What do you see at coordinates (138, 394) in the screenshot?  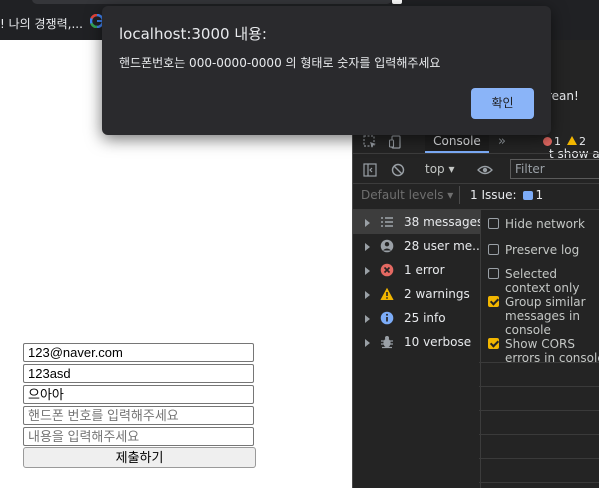 I see `name-input: 으아아` at bounding box center [138, 394].